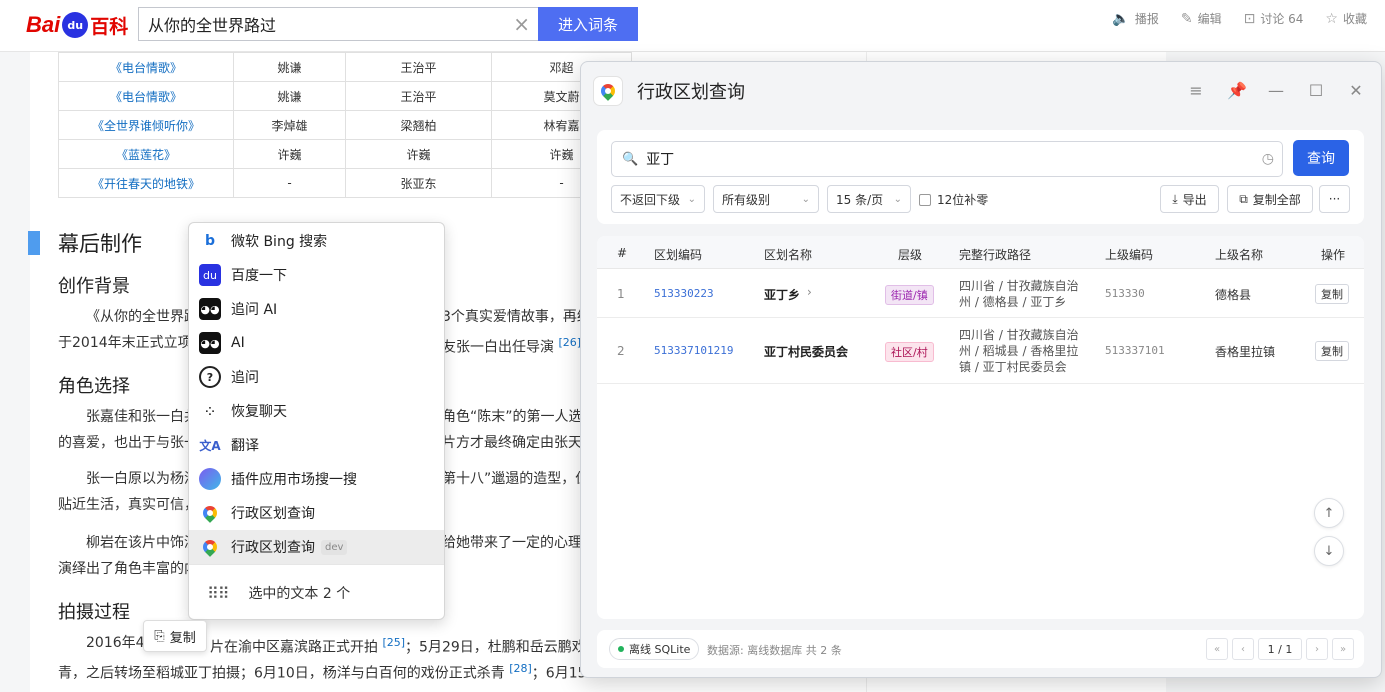 Image resolution: width=1385 pixels, height=692 pixels. I want to click on region-code: 513337101219, so click(693, 350).